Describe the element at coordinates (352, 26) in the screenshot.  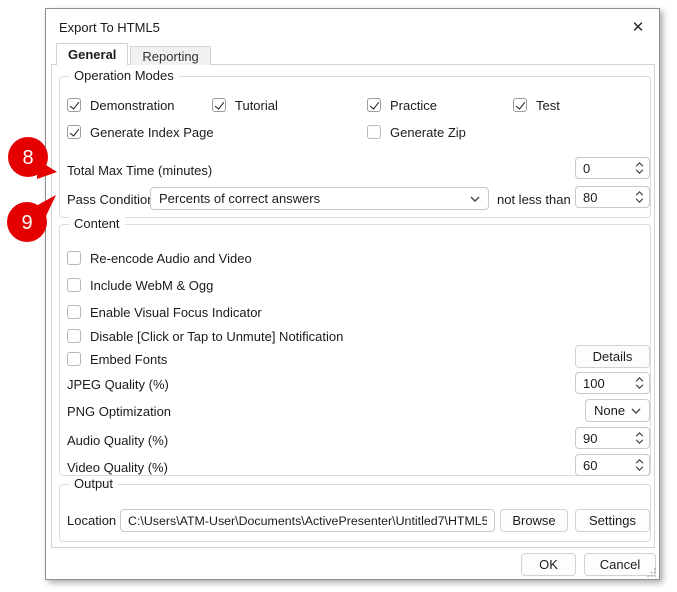
I see `title-bar: Export To HTML5 ✕` at that location.